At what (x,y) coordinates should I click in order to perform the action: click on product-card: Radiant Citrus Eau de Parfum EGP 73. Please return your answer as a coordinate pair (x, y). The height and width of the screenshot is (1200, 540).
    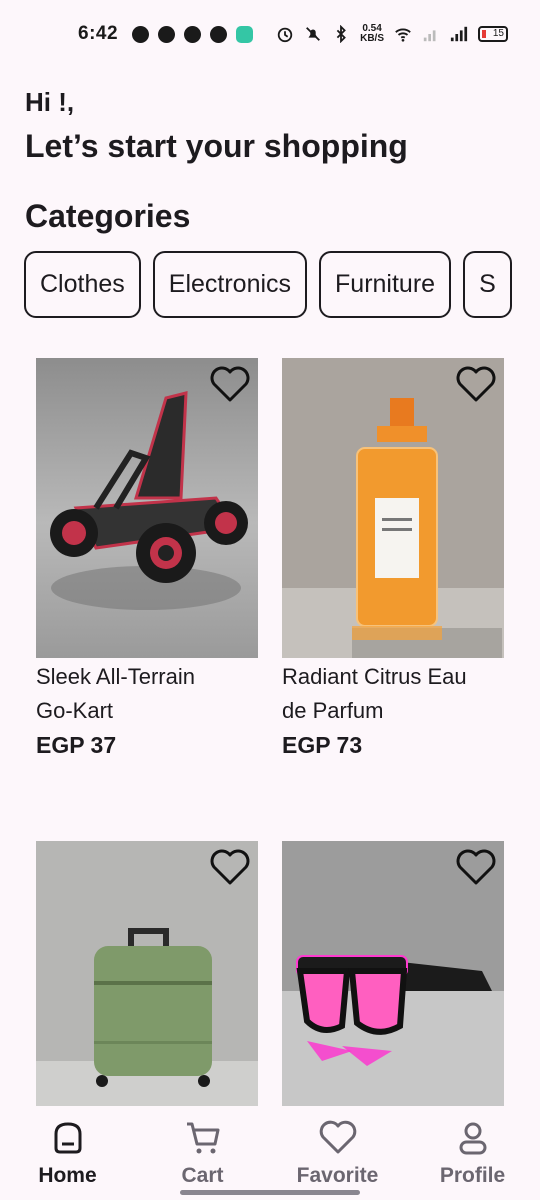
    Looking at the image, I should click on (393, 560).